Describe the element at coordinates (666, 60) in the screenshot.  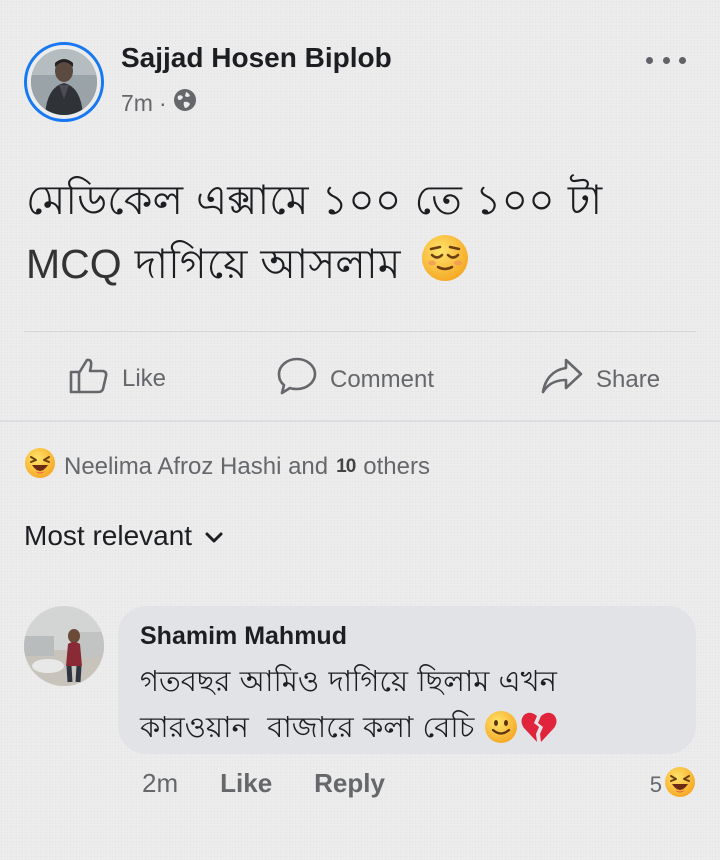
I see `more-options-icon` at that location.